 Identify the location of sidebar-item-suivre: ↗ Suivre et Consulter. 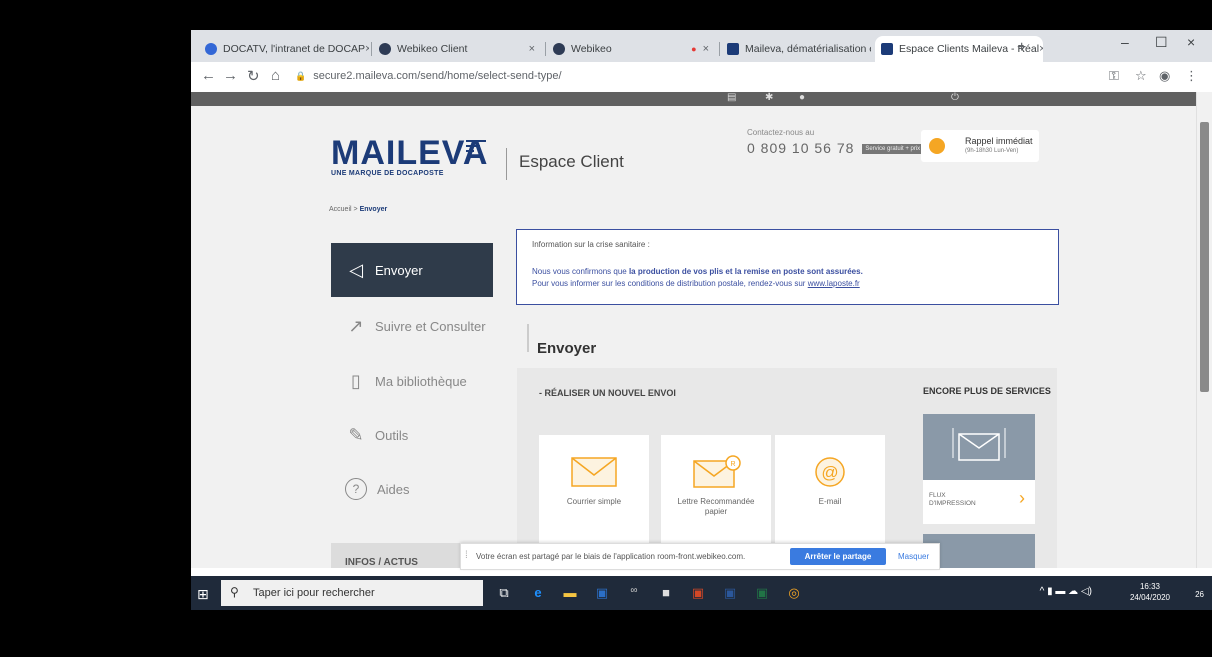
(412, 326).